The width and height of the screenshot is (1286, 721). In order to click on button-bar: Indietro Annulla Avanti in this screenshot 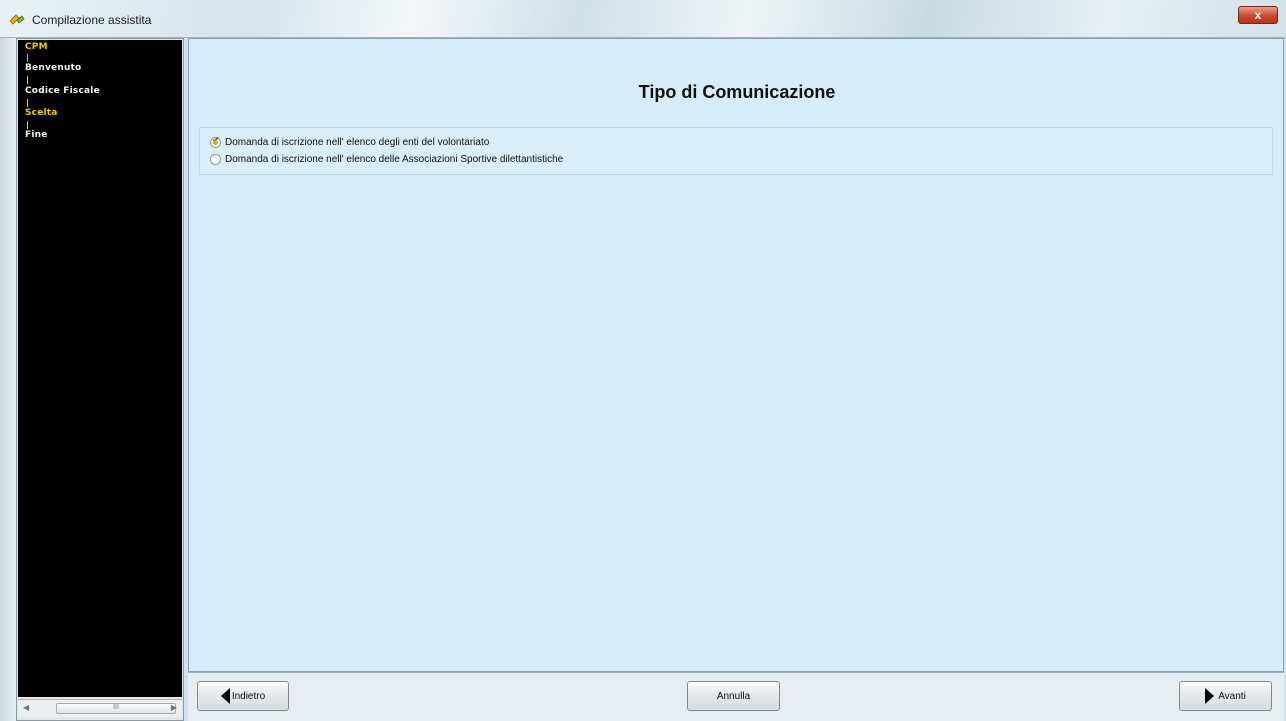, I will do `click(736, 696)`.